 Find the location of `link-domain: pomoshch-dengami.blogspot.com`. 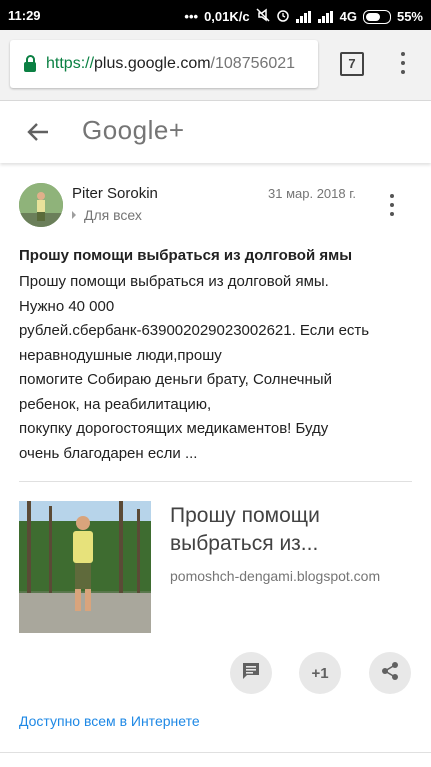

link-domain: pomoshch-dengami.blogspot.com is located at coordinates (292, 576).